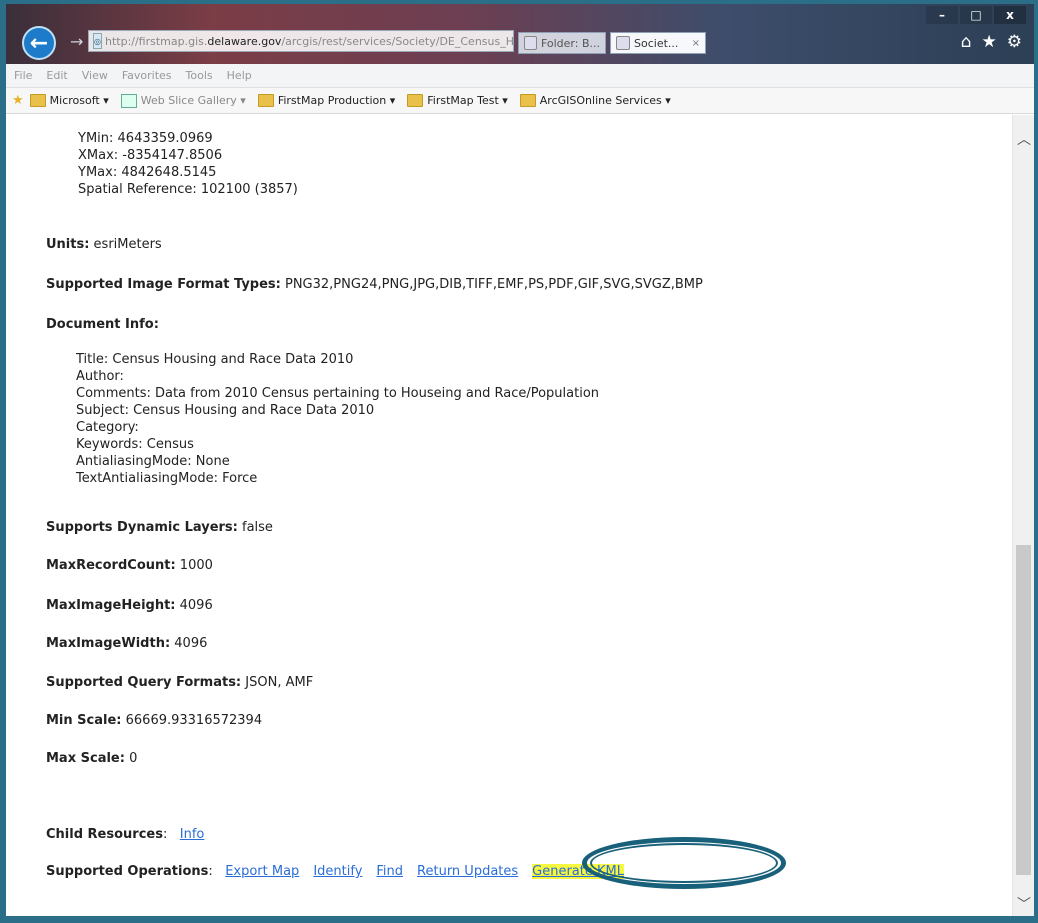 The width and height of the screenshot is (1038, 923). Describe the element at coordinates (262, 871) in the screenshot. I see `export-map-link: Export Map` at that location.